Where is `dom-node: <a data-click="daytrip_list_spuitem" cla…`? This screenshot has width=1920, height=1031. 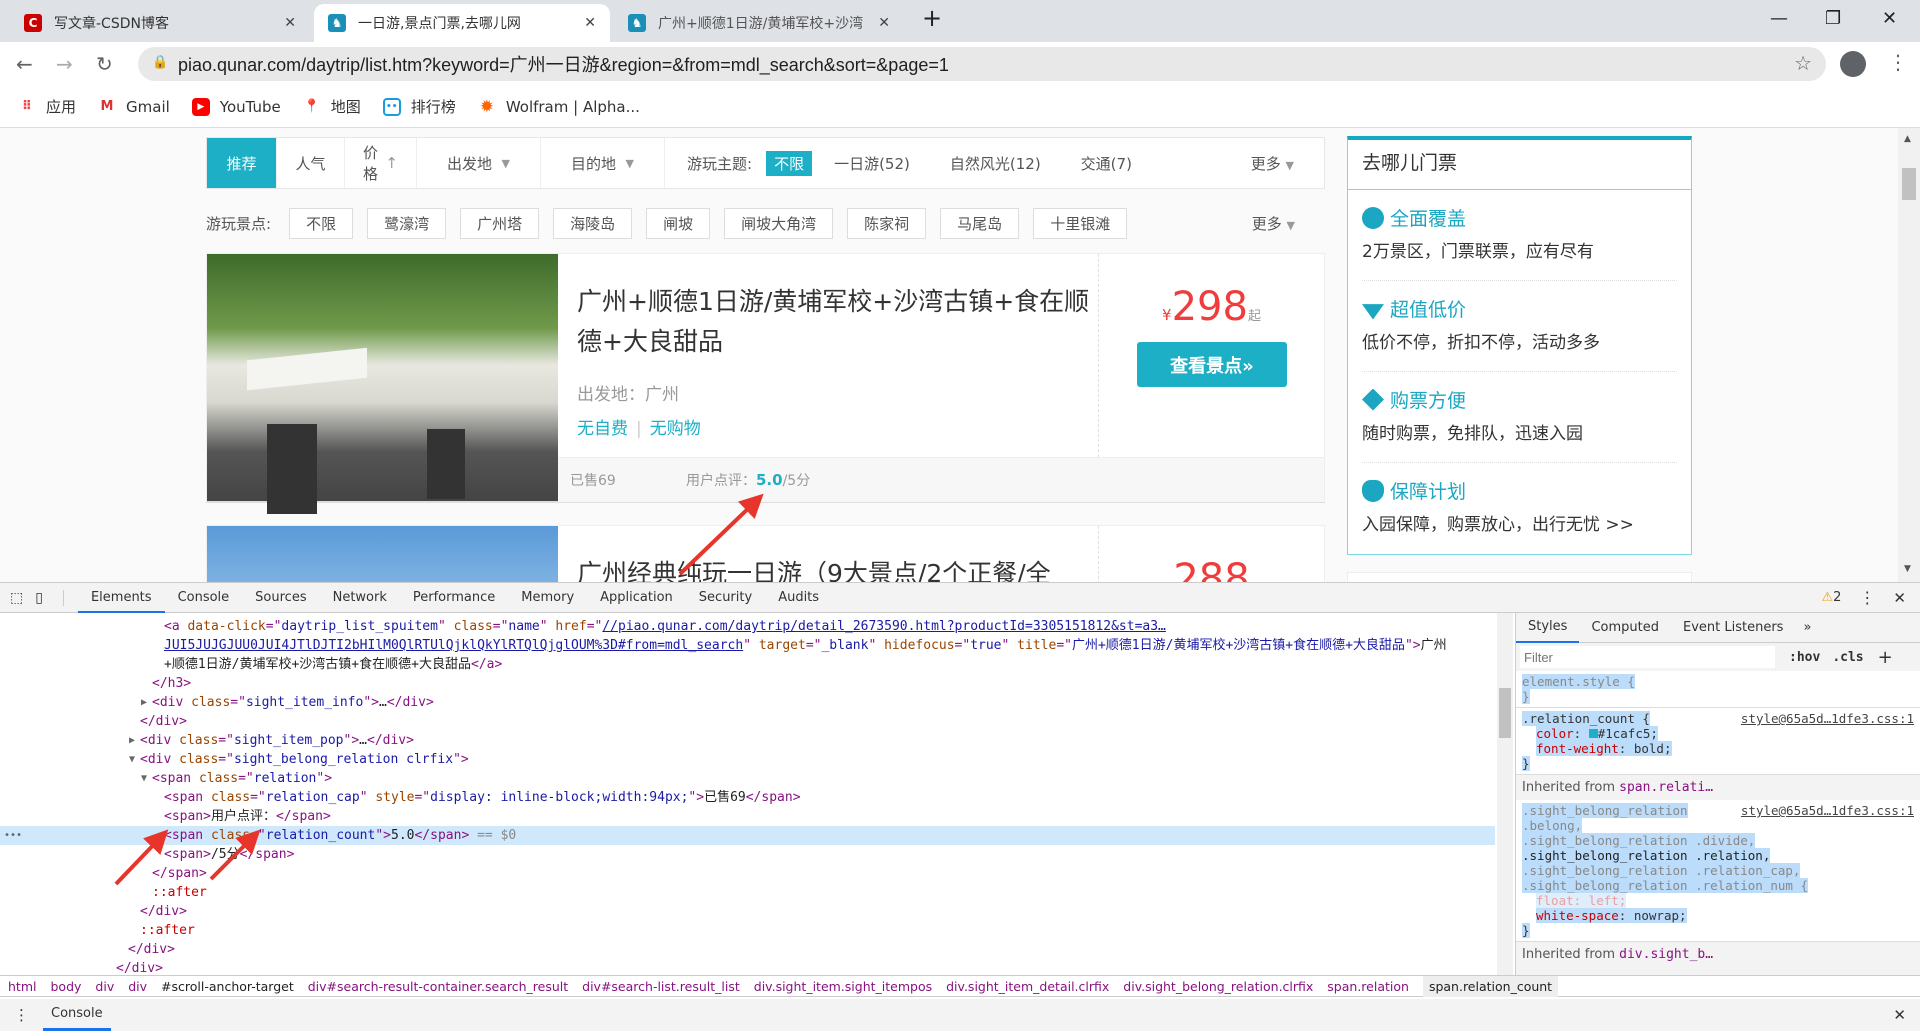
dom-node: <a data-click="daytrip_list_spuitem" cla… is located at coordinates (747, 626).